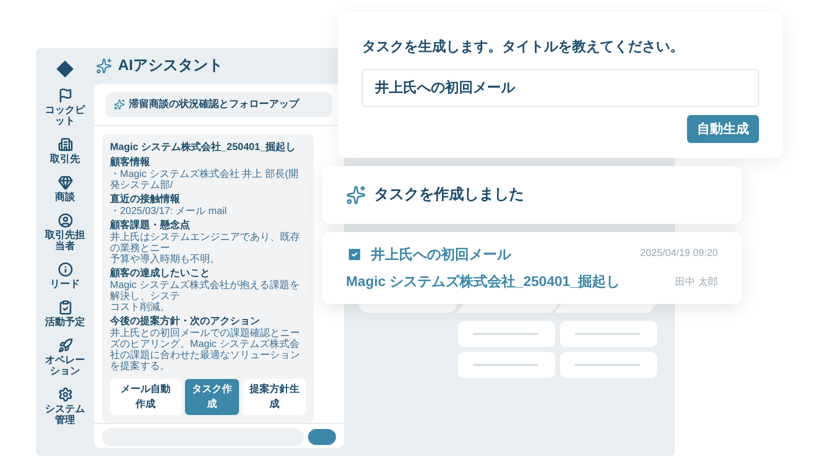  What do you see at coordinates (65, 357) in the screenshot?
I see `sidebar-item: オペレーション` at bounding box center [65, 357].